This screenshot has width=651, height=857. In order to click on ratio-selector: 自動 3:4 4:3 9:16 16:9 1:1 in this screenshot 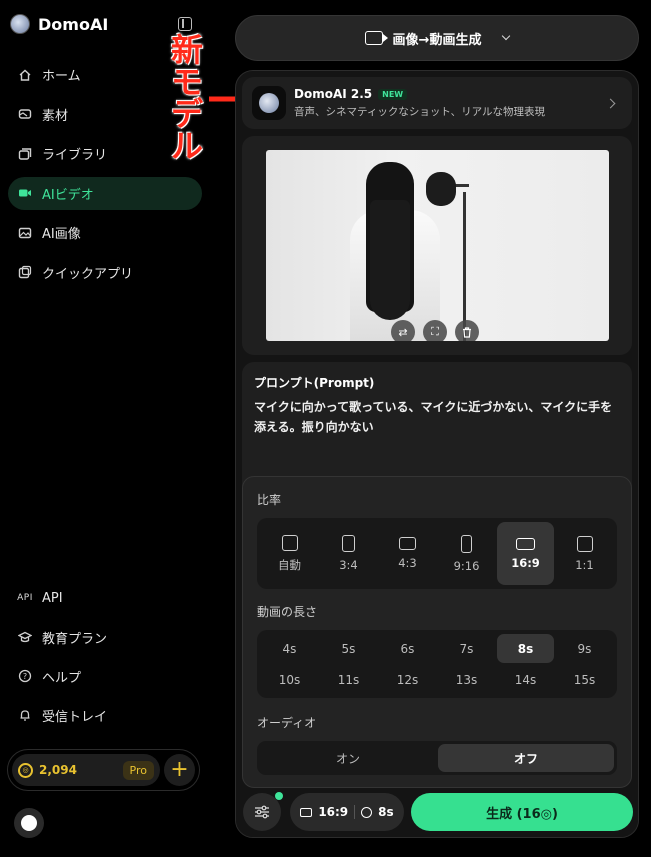, I will do `click(437, 553)`.